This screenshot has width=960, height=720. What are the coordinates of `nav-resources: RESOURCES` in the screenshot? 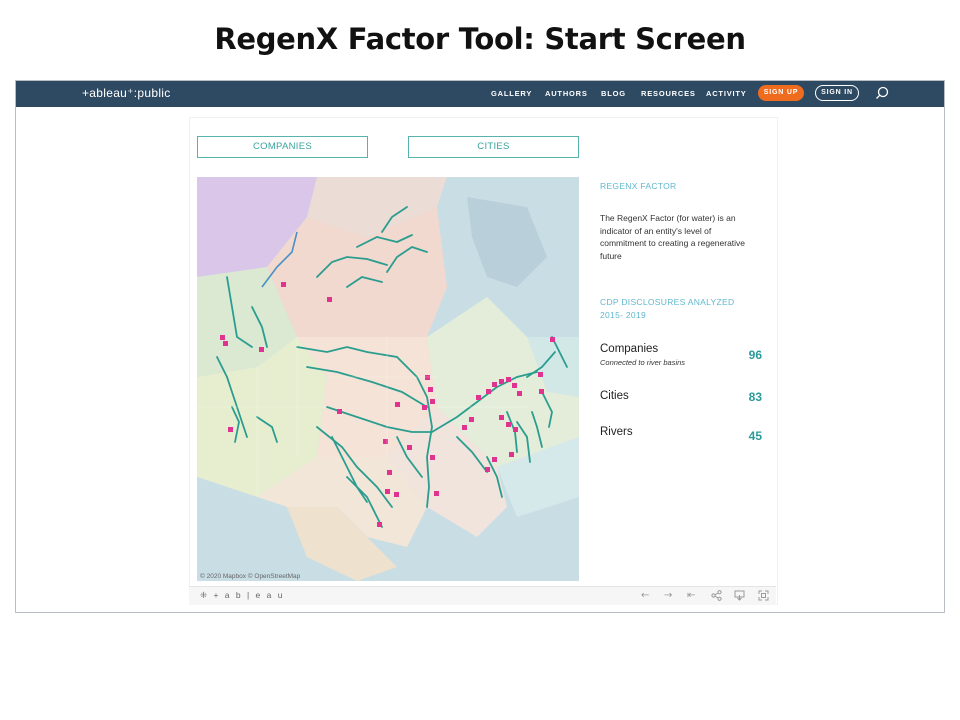 It's located at (668, 93).